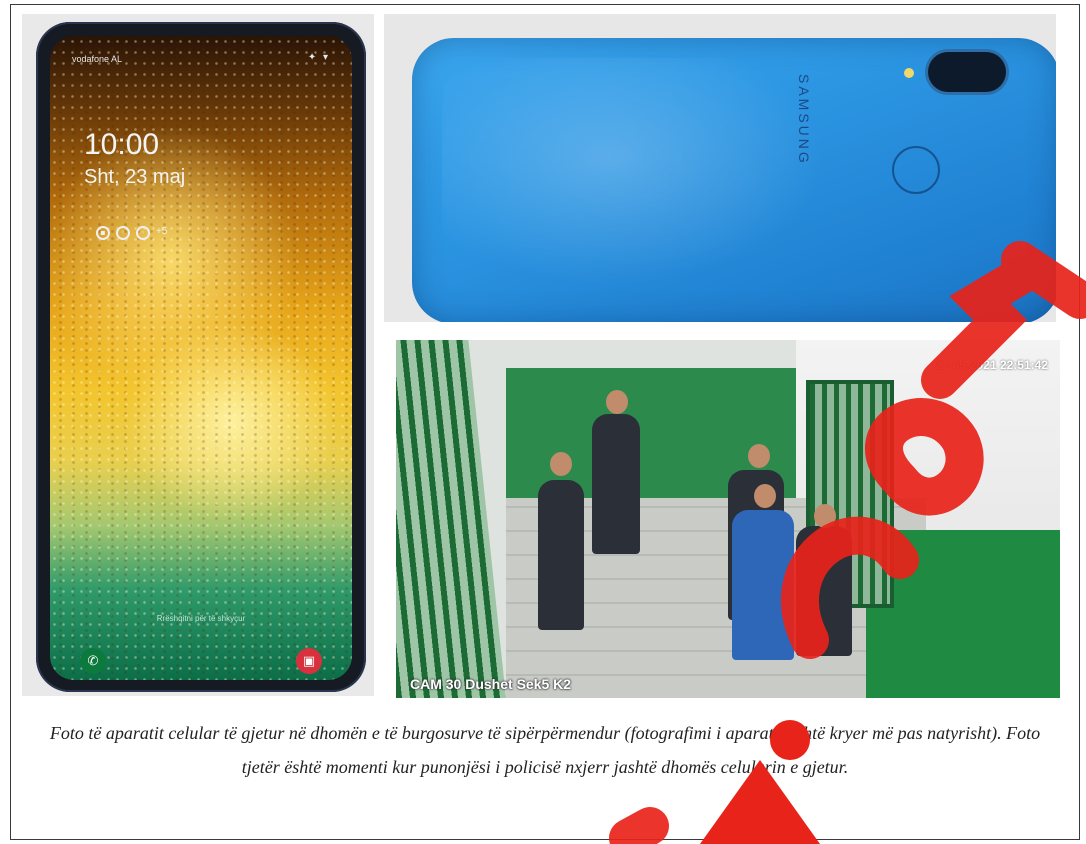 This screenshot has width=1086, height=844. What do you see at coordinates (162, 231) in the screenshot?
I see `notification-more: +5` at bounding box center [162, 231].